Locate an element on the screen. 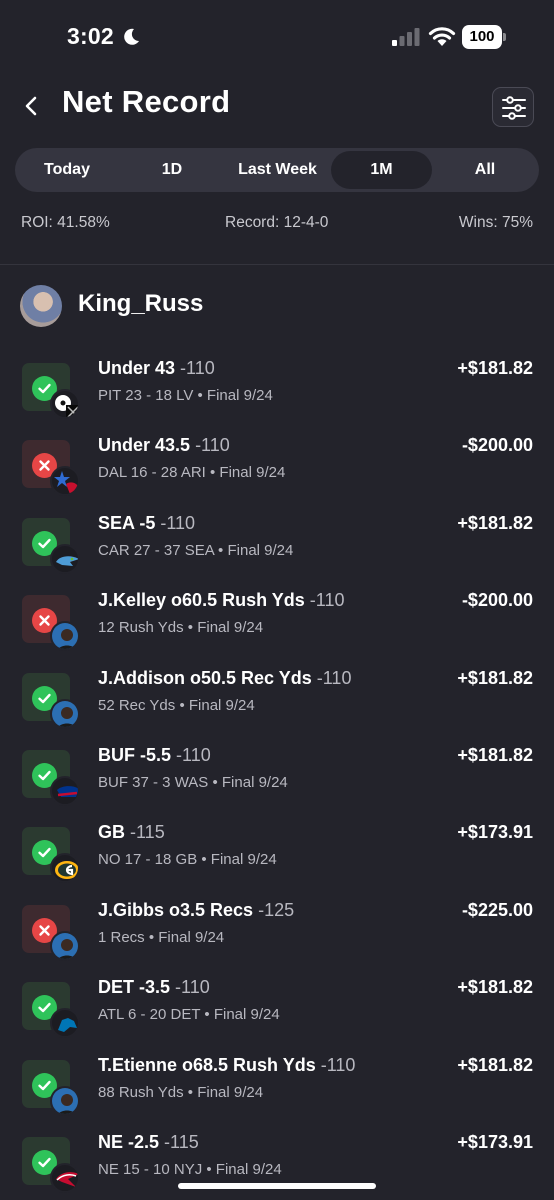  moon-icon is located at coordinates (131, 36).